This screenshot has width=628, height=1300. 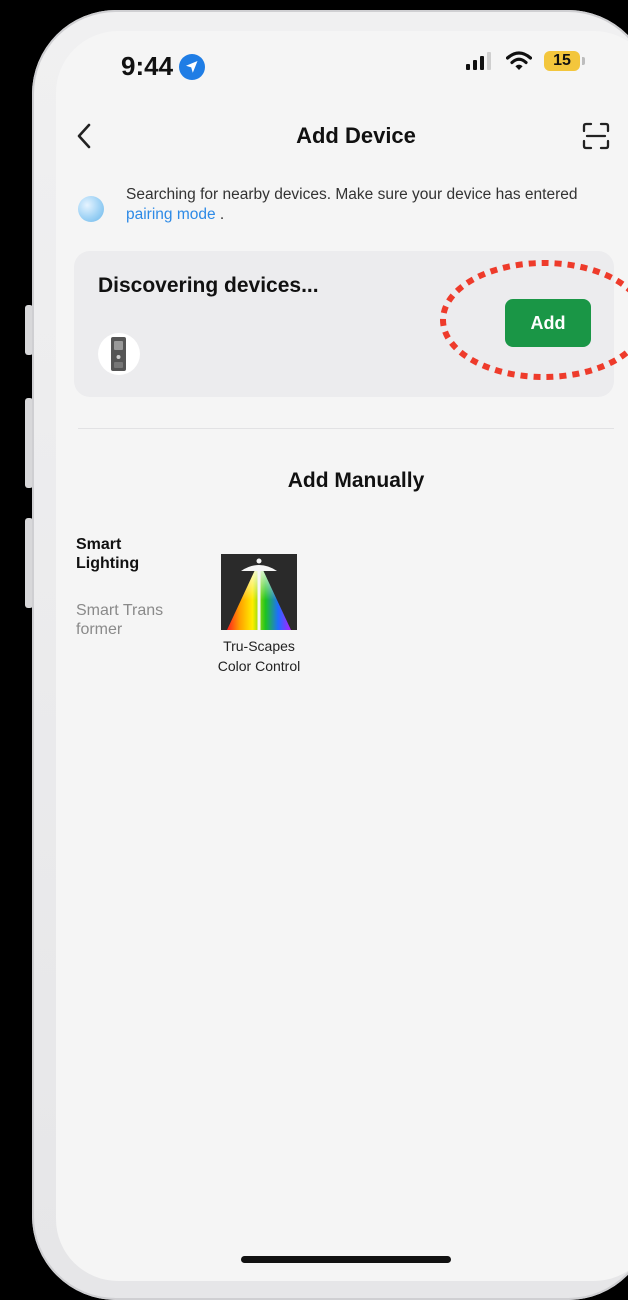 I want to click on product-name: Tru-Scapes Color Control, so click(x=259, y=656).